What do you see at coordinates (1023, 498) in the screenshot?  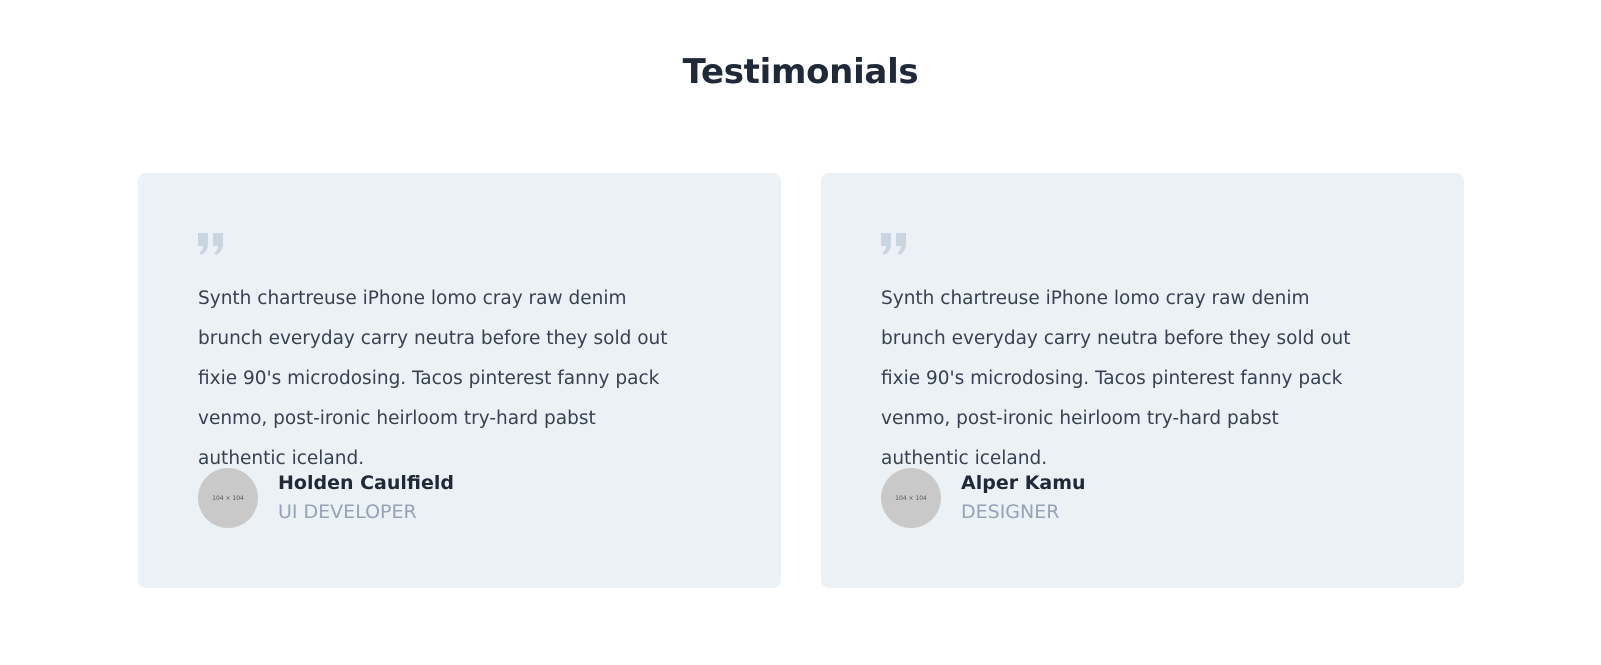 I see `author-info: Alper Kamu DESIGNER` at bounding box center [1023, 498].